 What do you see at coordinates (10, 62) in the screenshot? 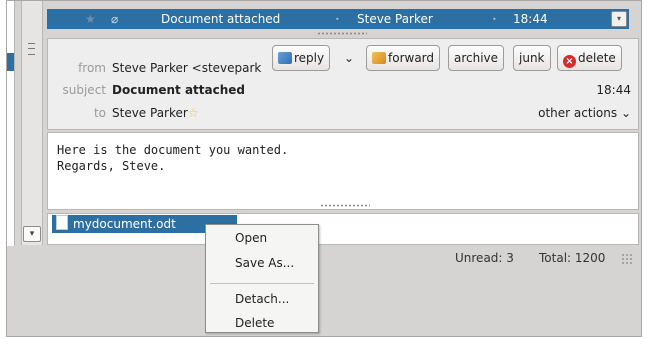
I see `folder-selection` at bounding box center [10, 62].